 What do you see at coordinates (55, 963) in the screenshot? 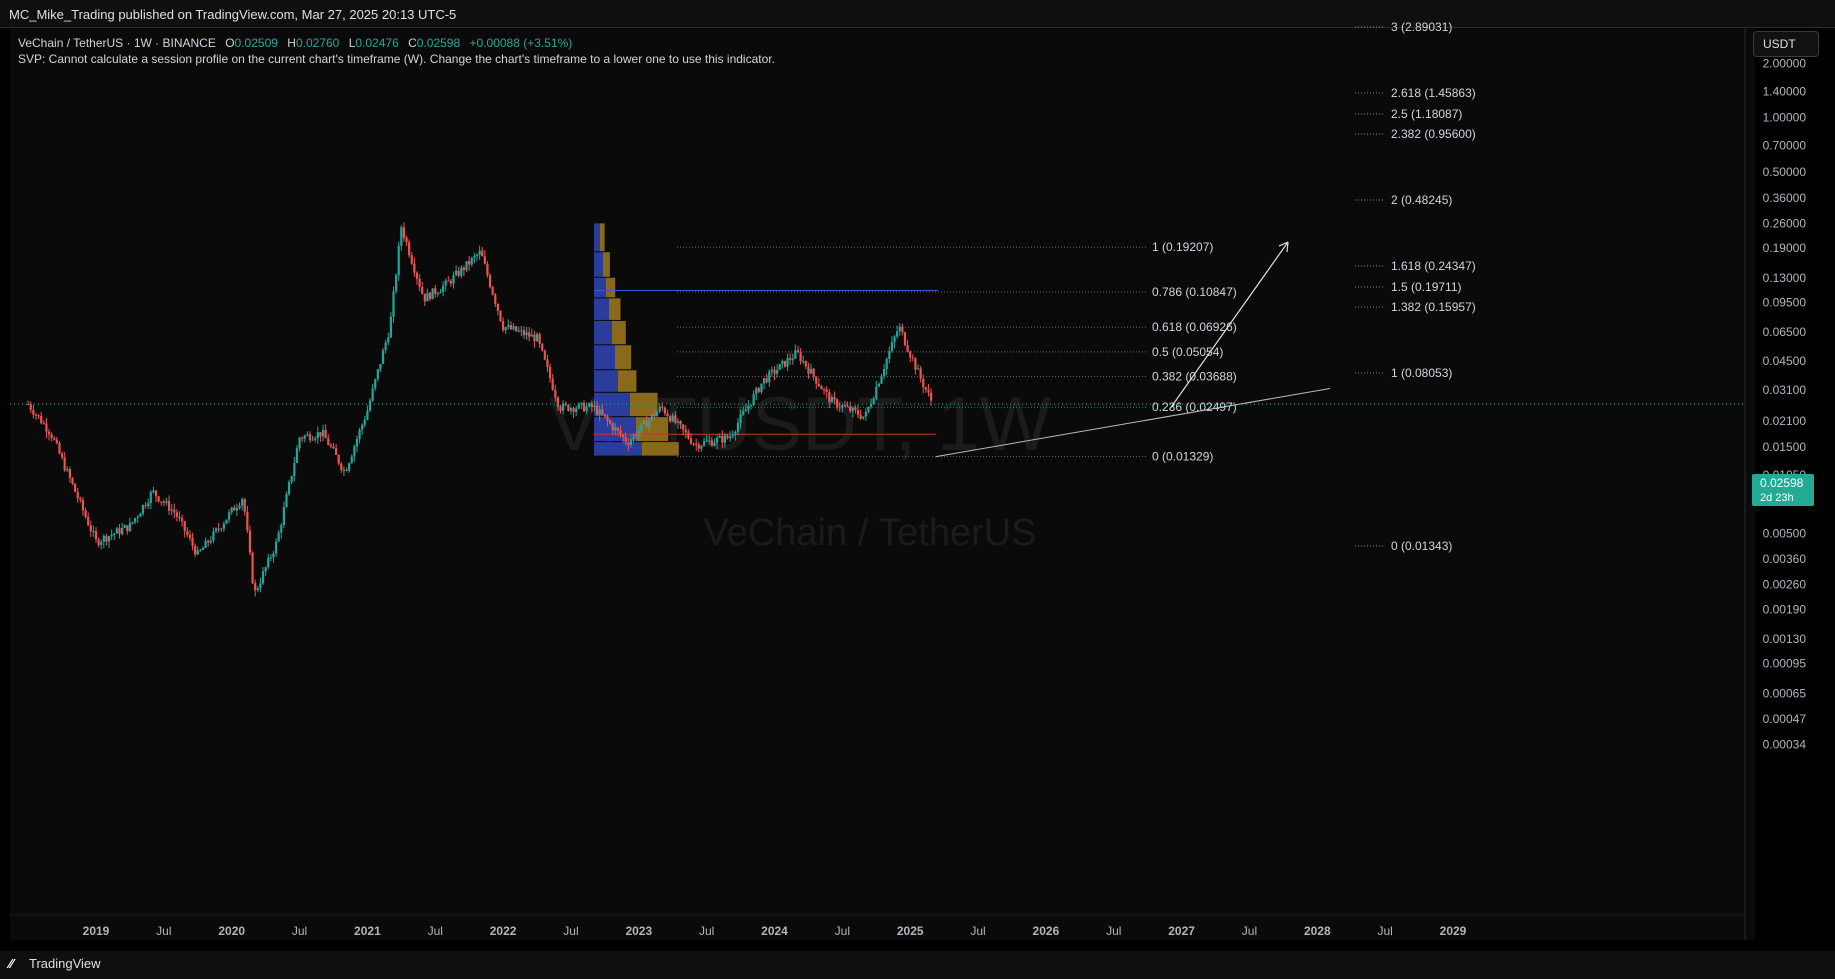
I see `tradingview-logo: ⁄⁄ TradingView` at bounding box center [55, 963].